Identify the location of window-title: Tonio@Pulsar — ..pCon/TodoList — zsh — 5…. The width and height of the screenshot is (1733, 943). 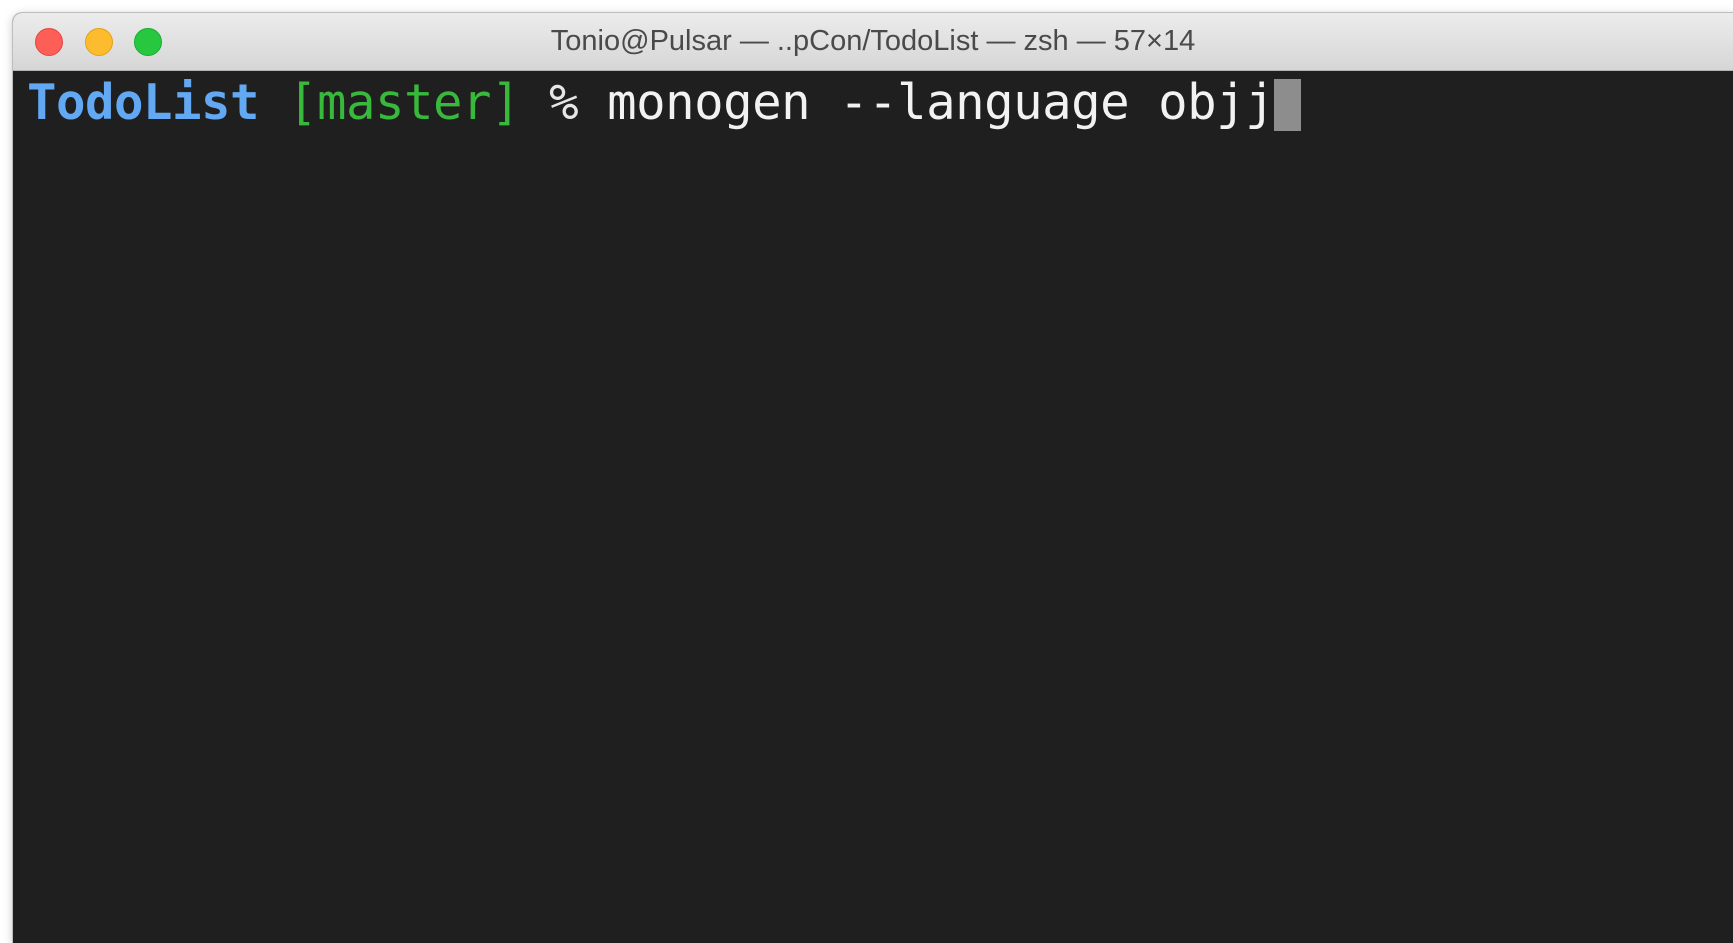
(873, 41).